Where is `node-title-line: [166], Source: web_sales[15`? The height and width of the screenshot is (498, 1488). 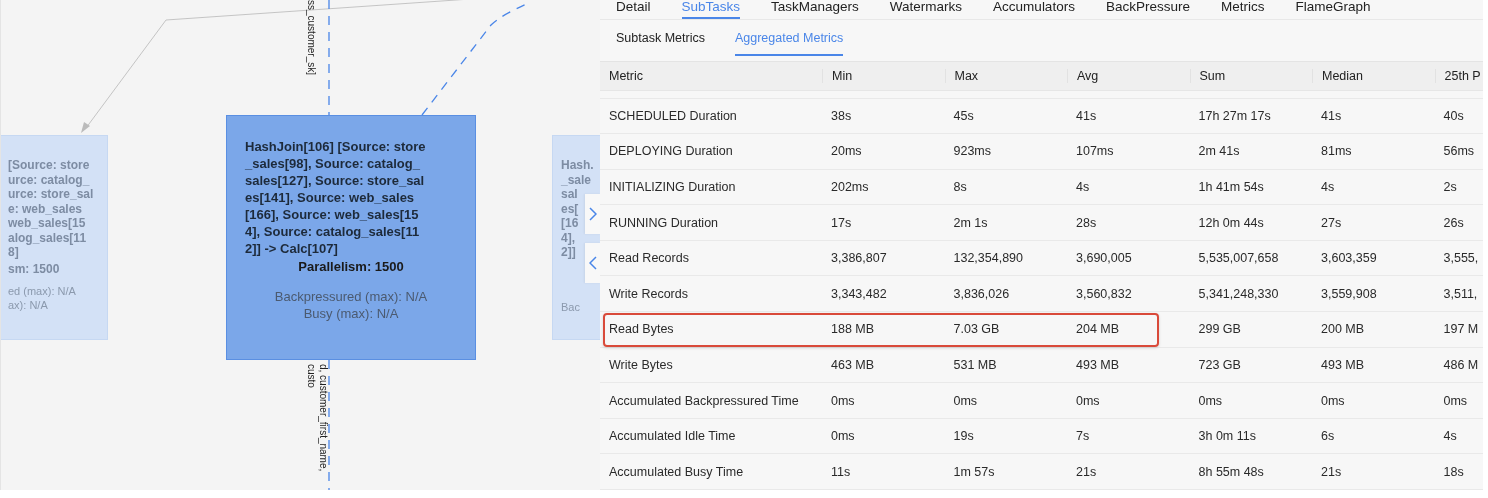 node-title-line: [166], Source: web_sales[15 is located at coordinates (332, 214).